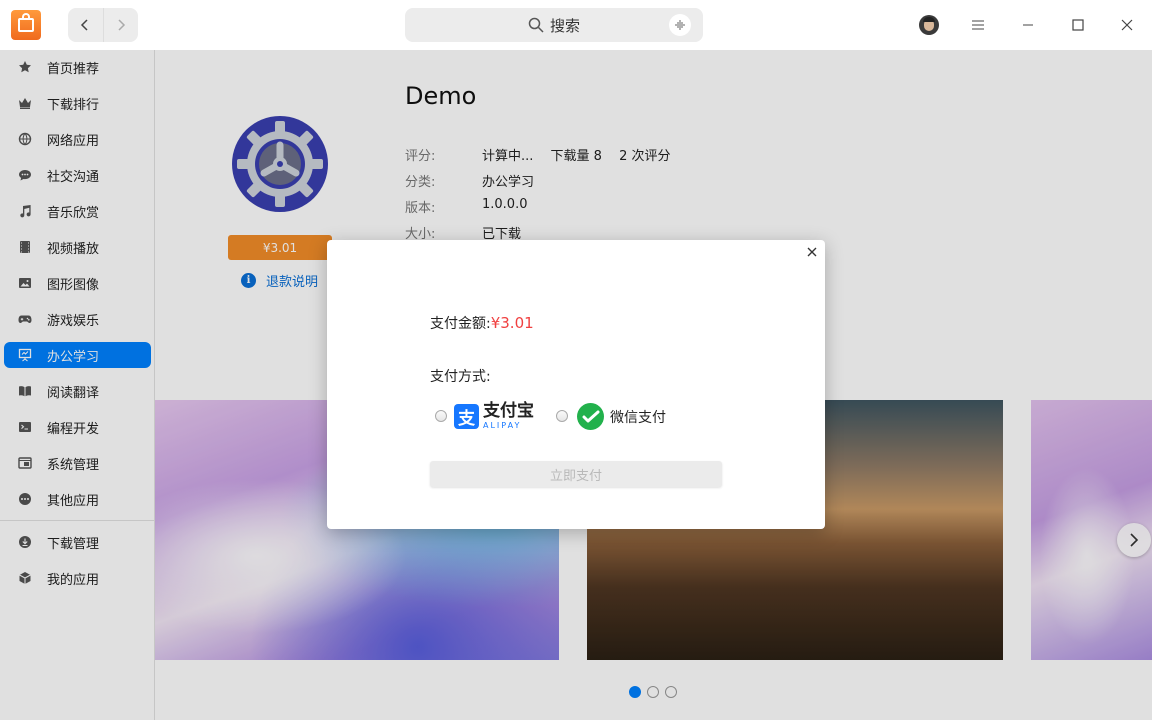 Image resolution: width=1152 pixels, height=720 pixels. I want to click on close-window-button, so click(1127, 25).